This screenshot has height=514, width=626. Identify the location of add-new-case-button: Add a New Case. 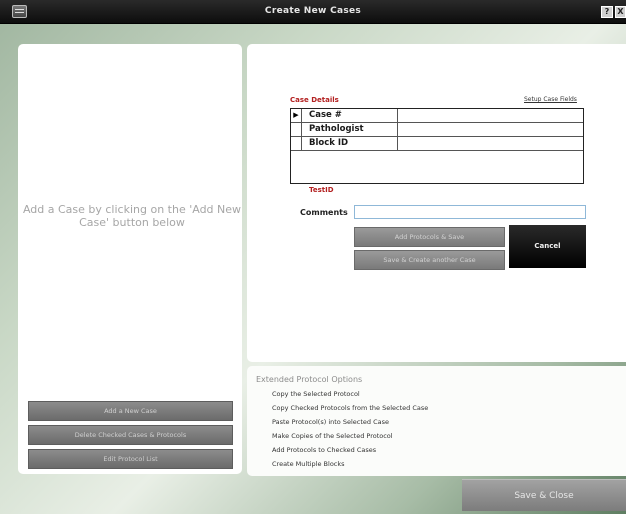
(130, 411).